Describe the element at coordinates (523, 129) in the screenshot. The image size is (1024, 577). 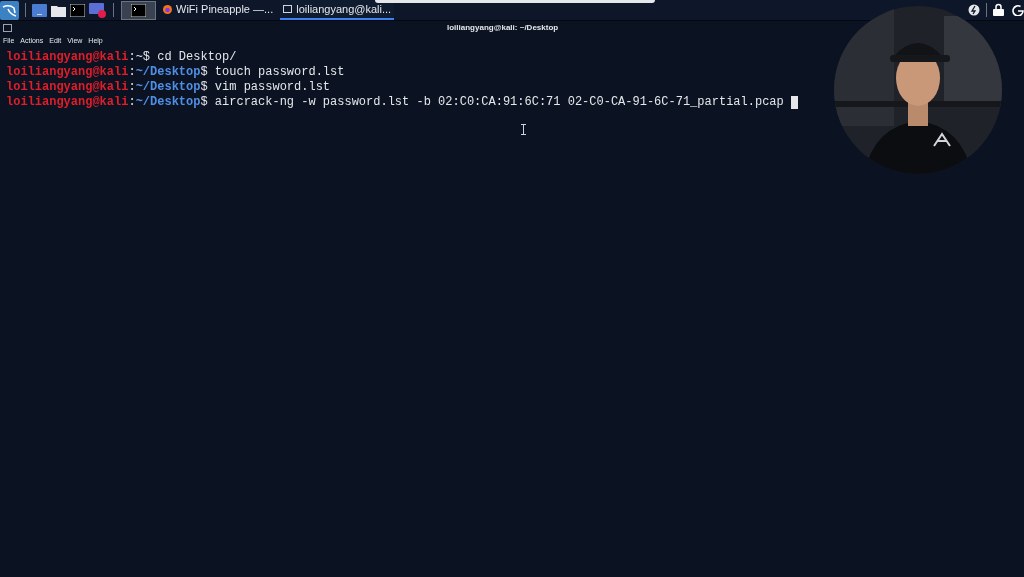
I see `ibeam-cursor-icon` at that location.